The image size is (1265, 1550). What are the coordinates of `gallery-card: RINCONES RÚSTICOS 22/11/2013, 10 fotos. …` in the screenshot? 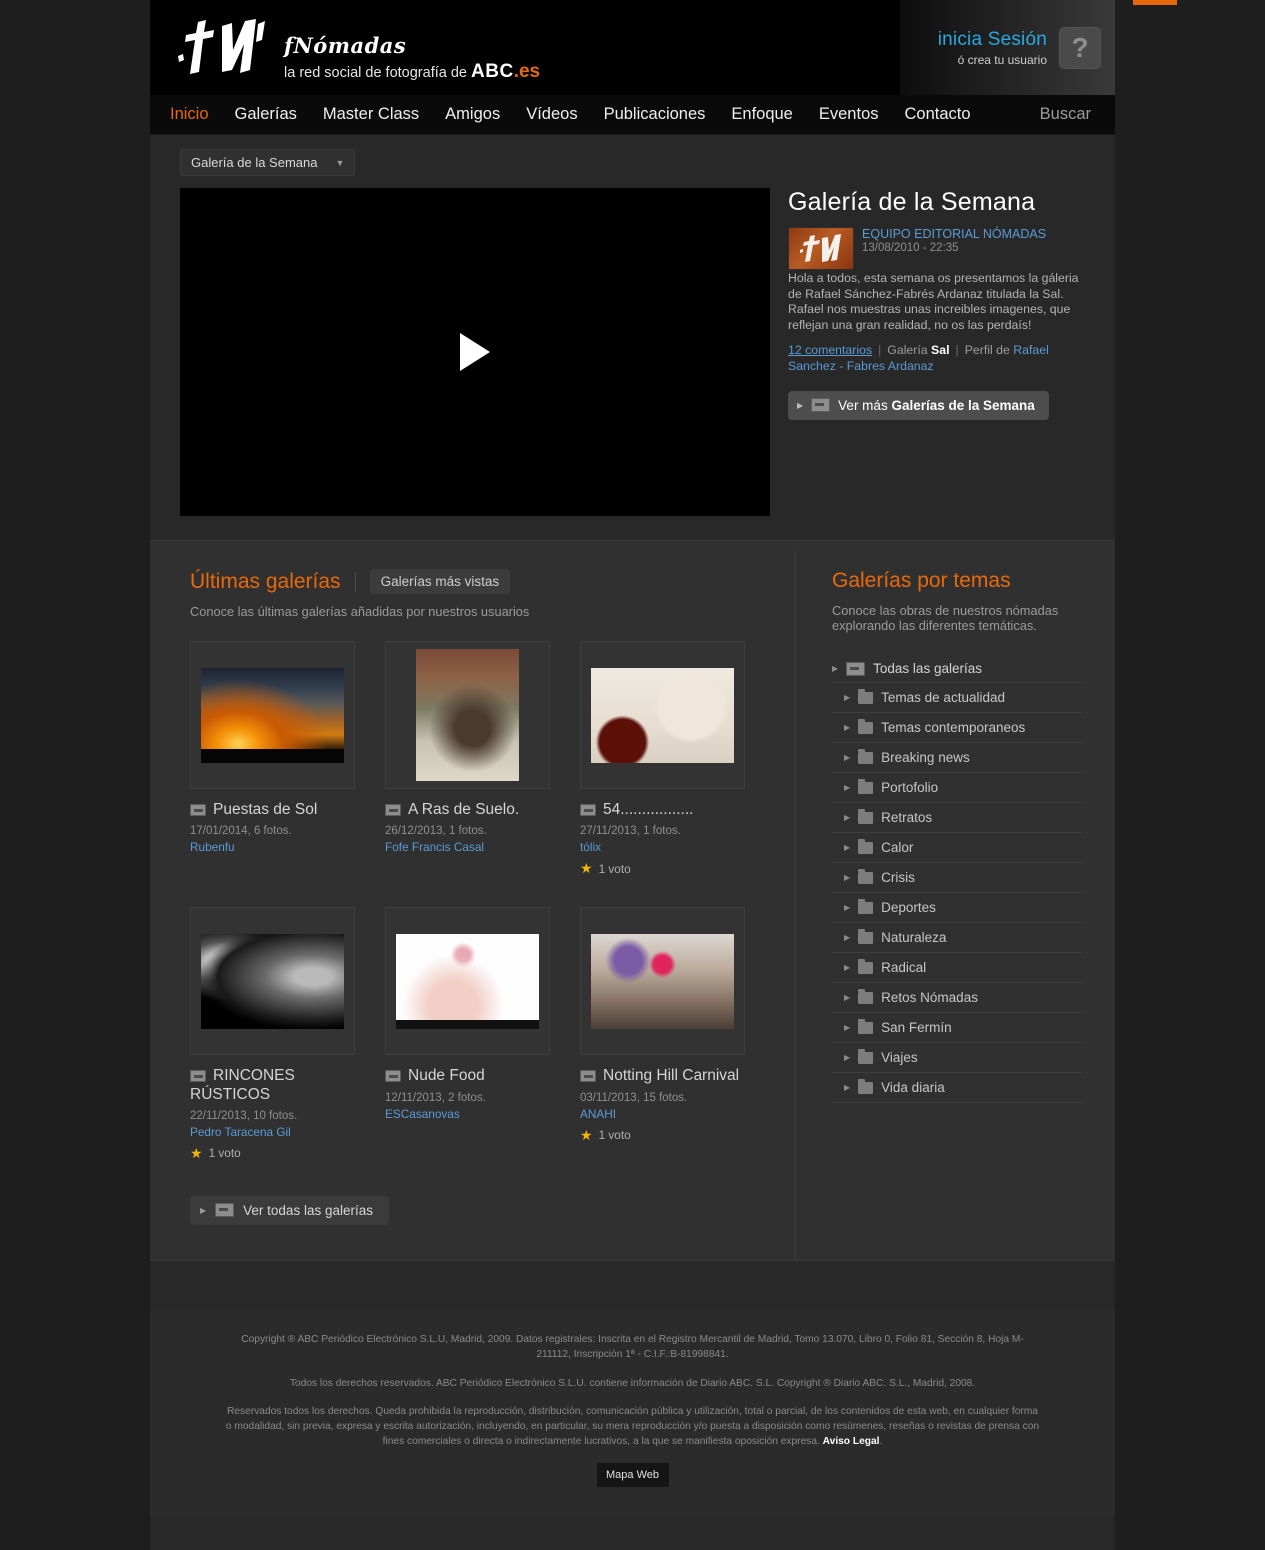 It's located at (272, 1034).